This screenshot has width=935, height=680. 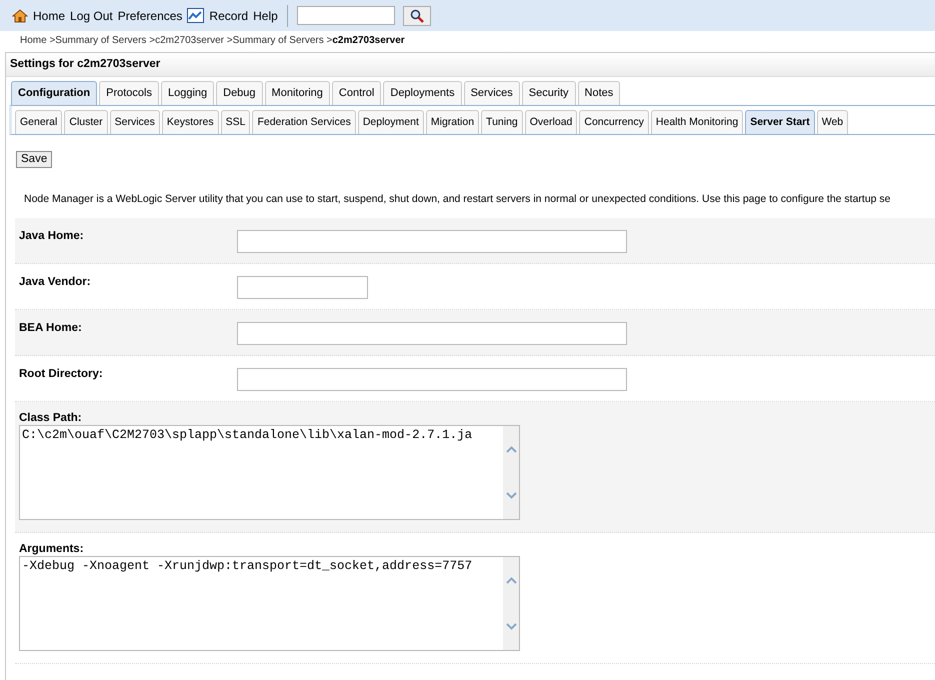 What do you see at coordinates (832, 122) in the screenshot?
I see `tab: Web` at bounding box center [832, 122].